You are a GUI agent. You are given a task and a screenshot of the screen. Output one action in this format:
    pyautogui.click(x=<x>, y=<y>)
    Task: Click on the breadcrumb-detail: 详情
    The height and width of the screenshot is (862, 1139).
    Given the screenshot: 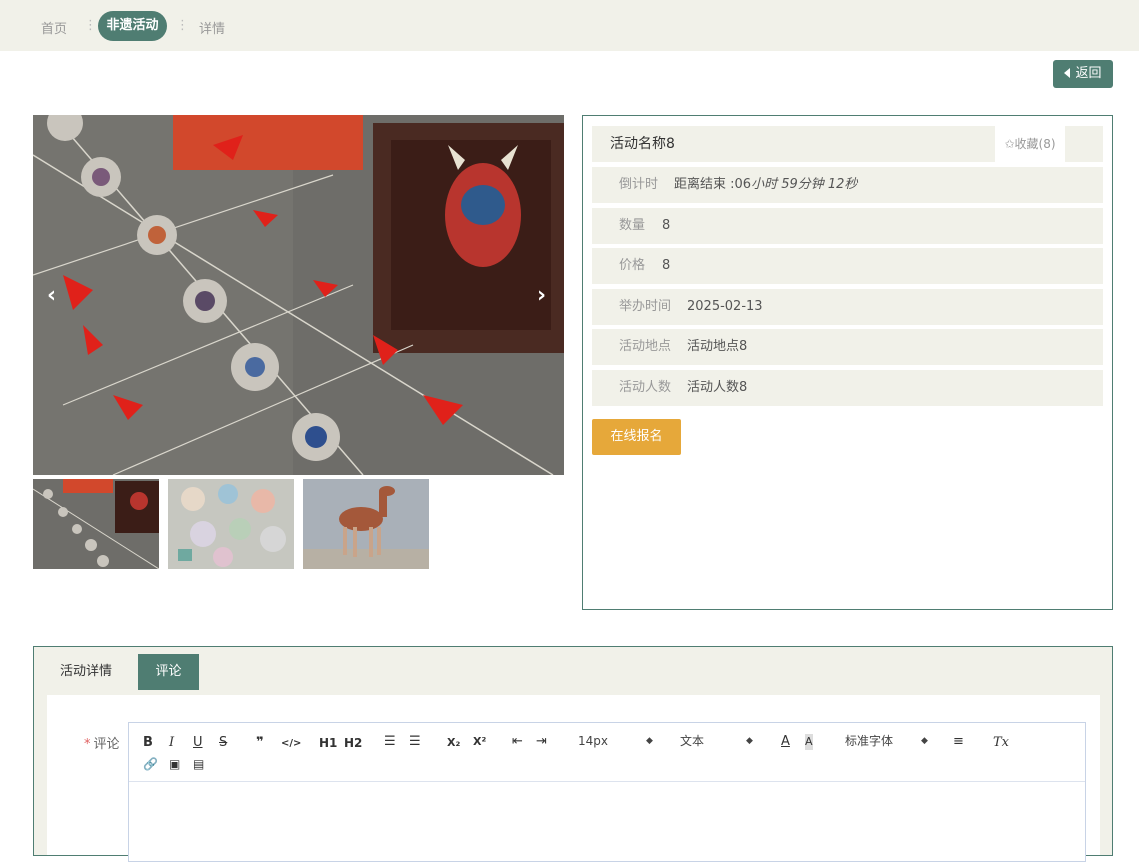 What is the action you would take?
    pyautogui.click(x=212, y=29)
    